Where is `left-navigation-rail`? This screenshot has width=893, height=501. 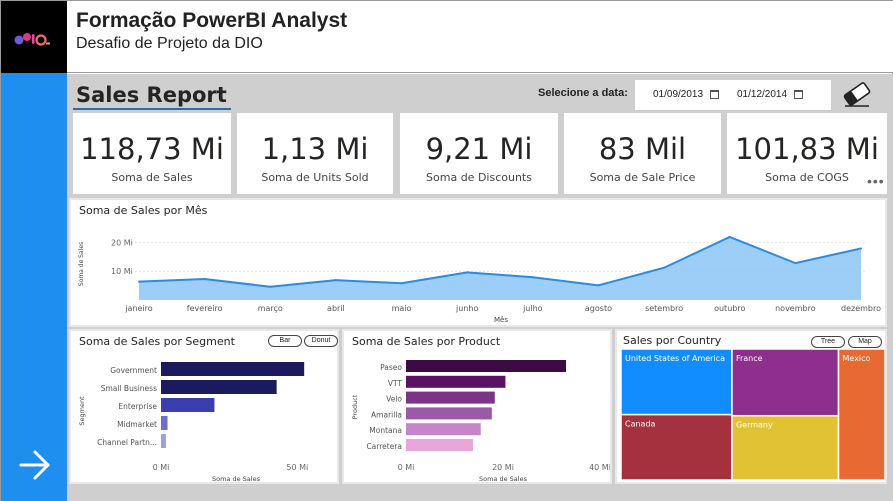 left-navigation-rail is located at coordinates (34, 287).